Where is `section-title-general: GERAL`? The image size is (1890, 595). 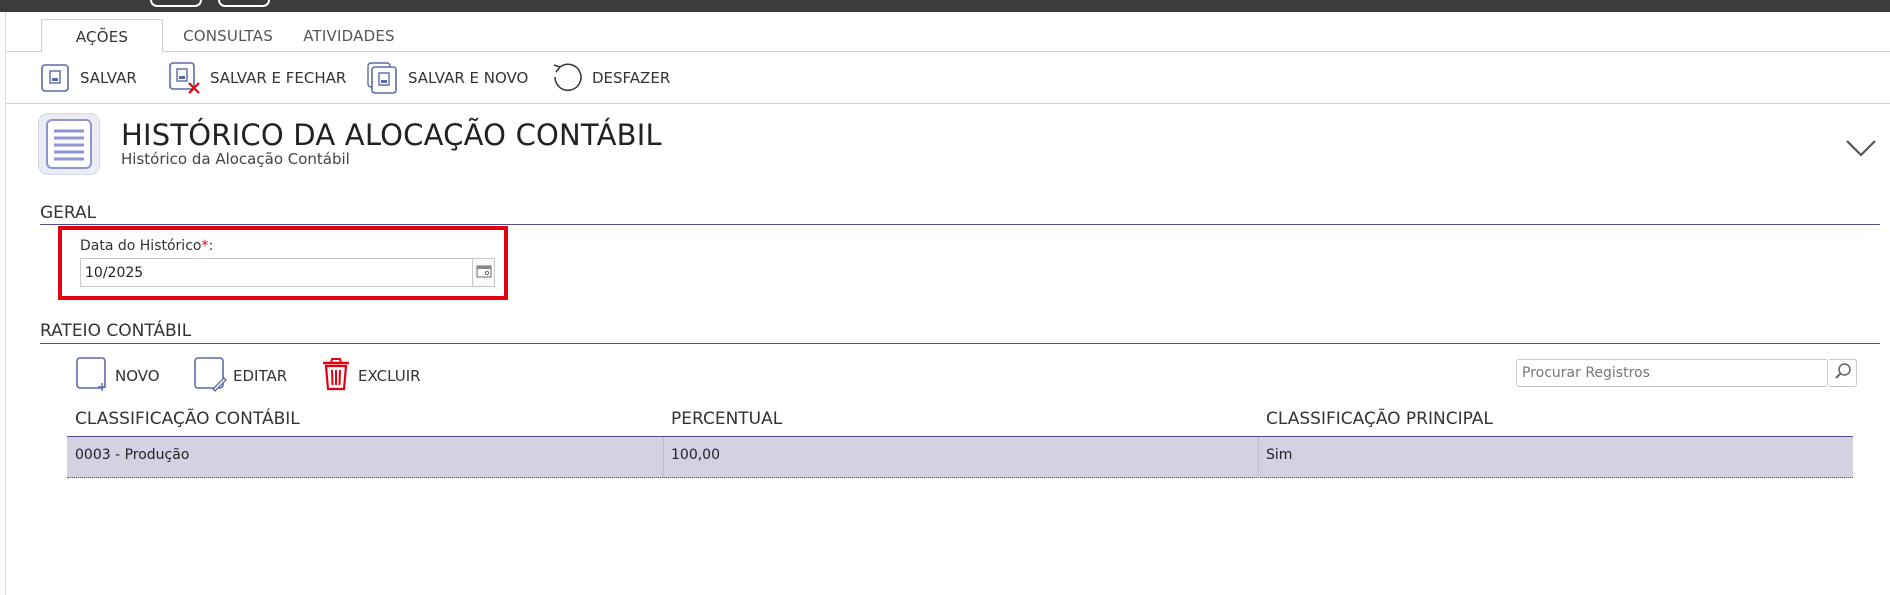 section-title-general: GERAL is located at coordinates (68, 213).